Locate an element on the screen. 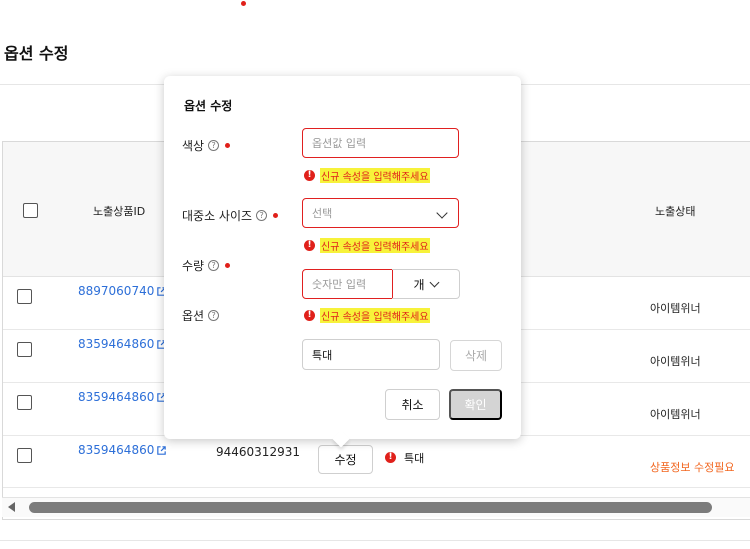  option-value: 특대 is located at coordinates (414, 458).